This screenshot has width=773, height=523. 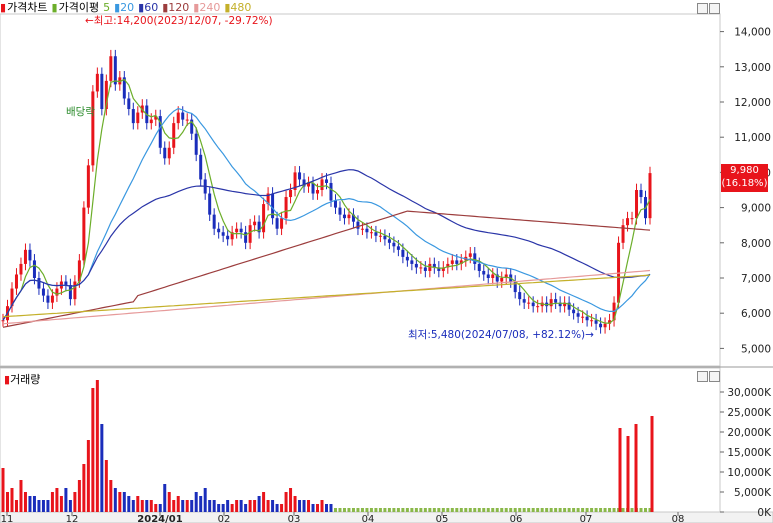 What do you see at coordinates (714, 376) in the screenshot?
I see `volume-panel-close-button` at bounding box center [714, 376].